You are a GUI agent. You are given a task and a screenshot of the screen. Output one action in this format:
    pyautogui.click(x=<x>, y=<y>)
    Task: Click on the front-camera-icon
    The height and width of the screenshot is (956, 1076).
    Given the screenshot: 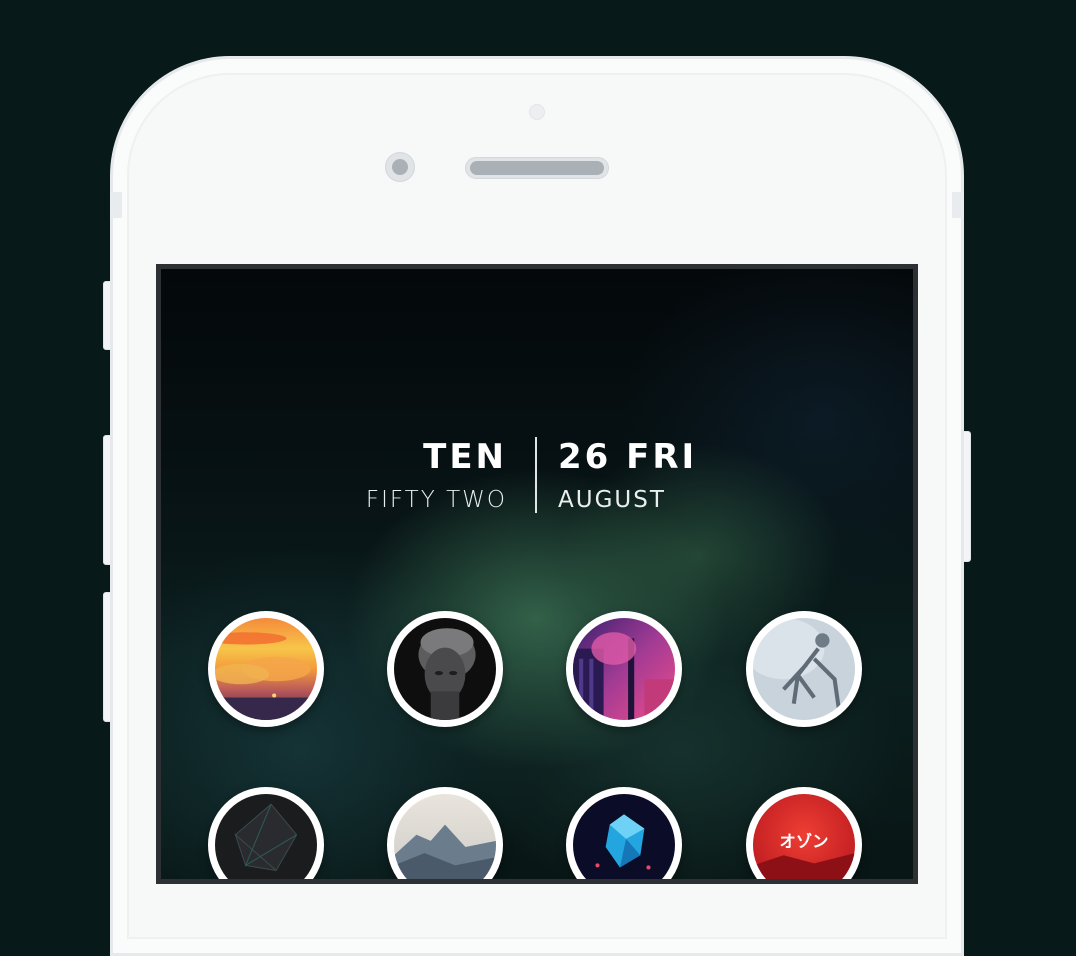 What is the action you would take?
    pyautogui.click(x=400, y=167)
    